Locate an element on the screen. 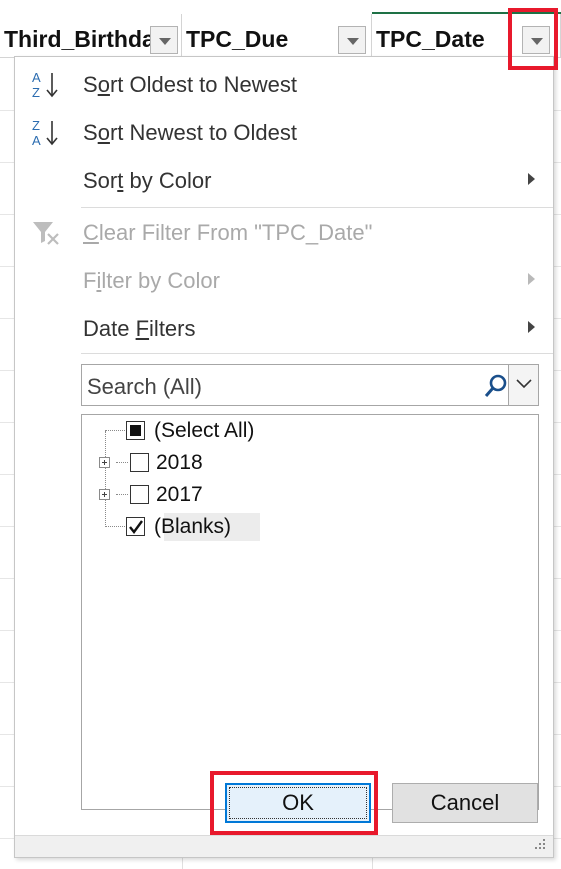 The height and width of the screenshot is (869, 561). tree-item-2018: 2018 is located at coordinates (310, 463).